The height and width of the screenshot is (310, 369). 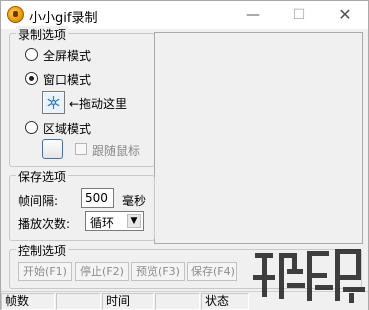 I want to click on crosshair-snowflake-icon, so click(x=53, y=102).